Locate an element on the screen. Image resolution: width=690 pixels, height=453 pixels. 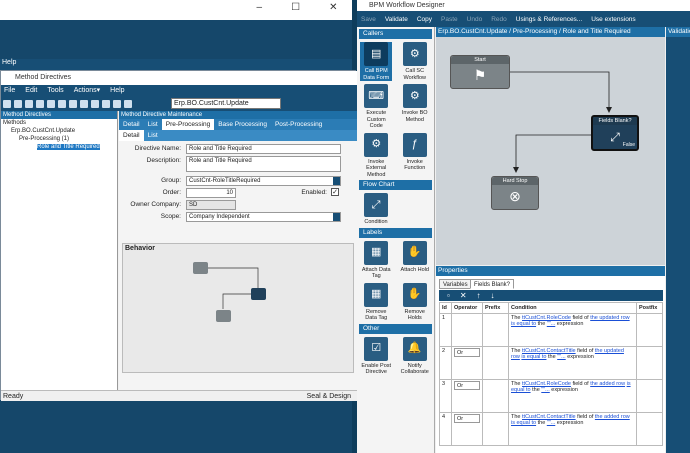
palette-labels-header: Labels is located at coordinates (395, 232).